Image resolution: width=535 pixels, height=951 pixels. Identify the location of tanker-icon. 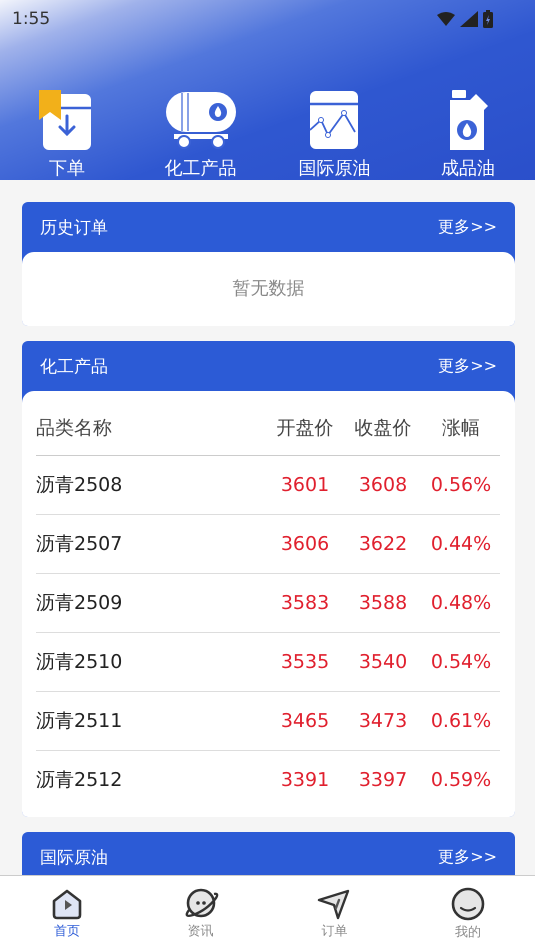
(201, 120).